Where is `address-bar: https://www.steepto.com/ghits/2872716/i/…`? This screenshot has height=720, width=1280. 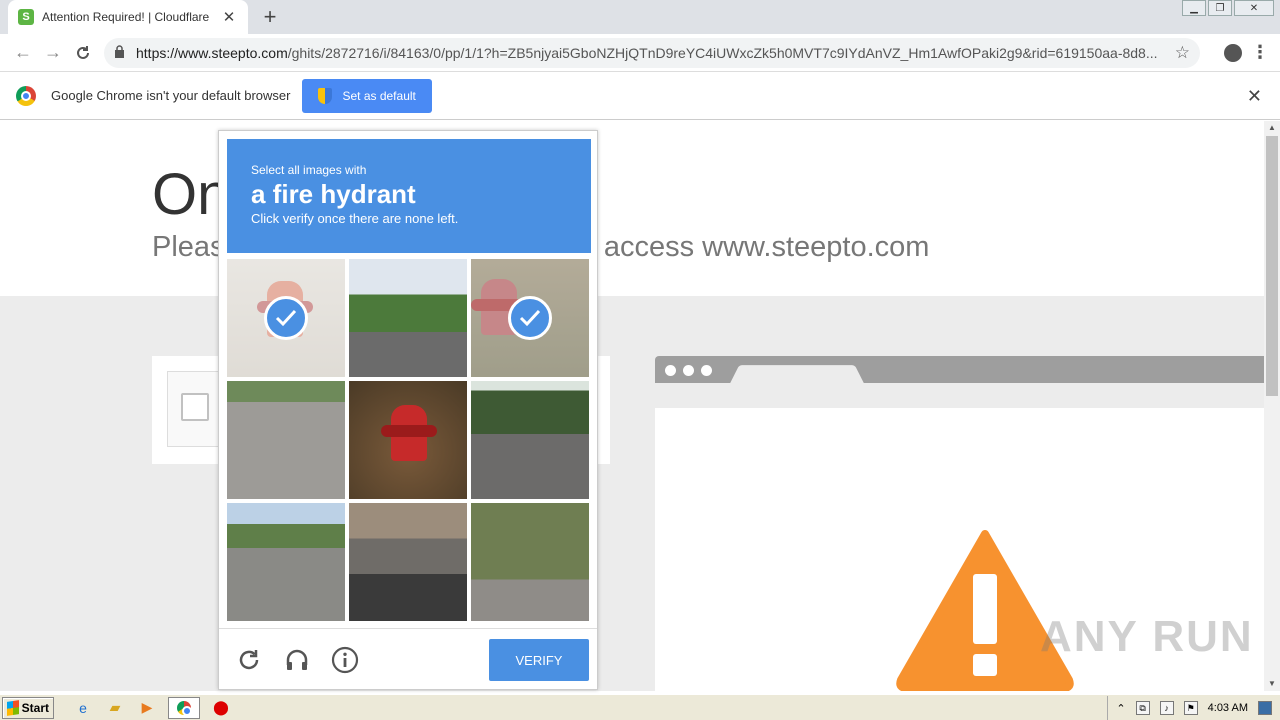 address-bar: https://www.steepto.com/ghits/2872716/i/… is located at coordinates (652, 52).